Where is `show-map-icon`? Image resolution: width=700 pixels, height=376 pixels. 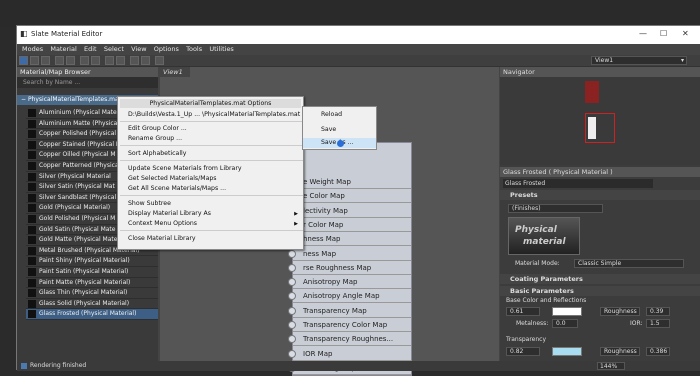
show-map-icon is located at coordinates (84, 60).